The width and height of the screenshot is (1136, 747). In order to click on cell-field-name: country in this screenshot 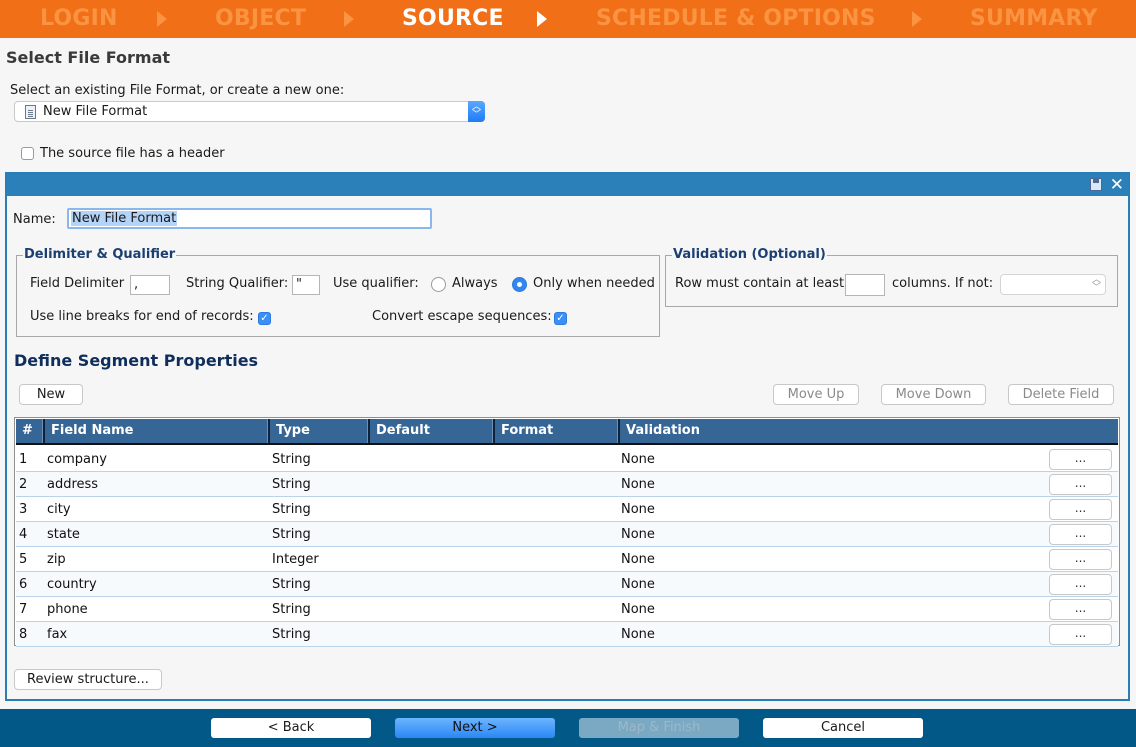, I will do `click(72, 584)`.